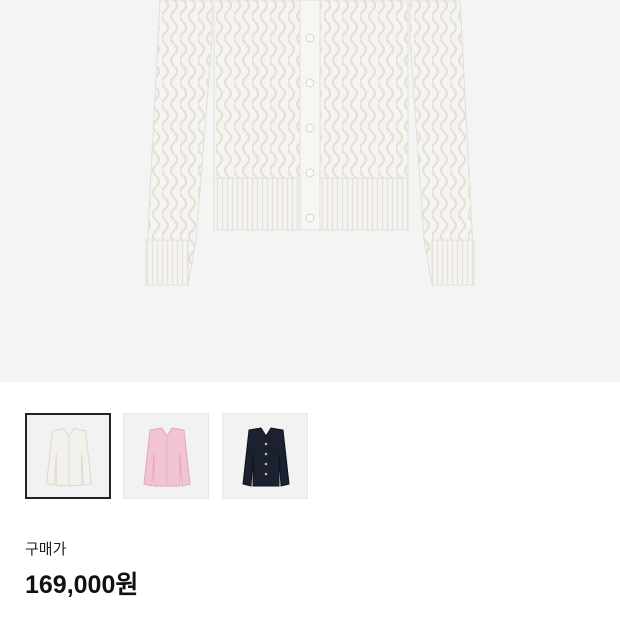  I want to click on color-option-navy, so click(265, 456).